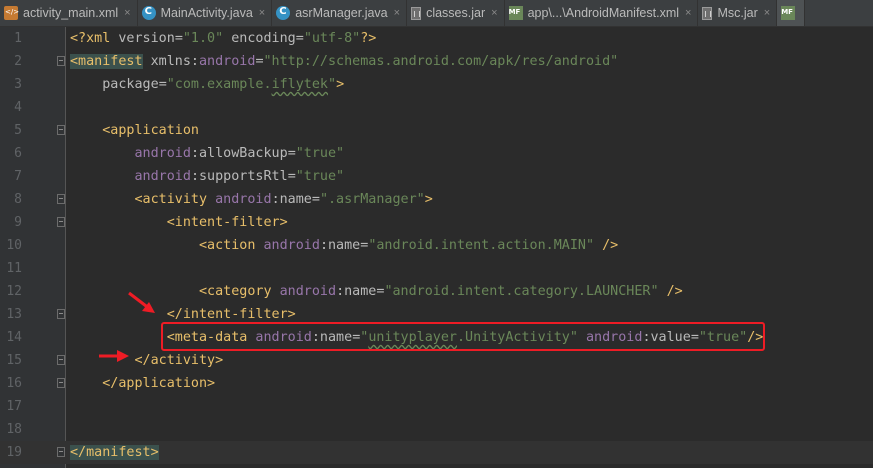 This screenshot has height=468, width=873. What do you see at coordinates (18, 130) in the screenshot?
I see `line-number: 5` at bounding box center [18, 130].